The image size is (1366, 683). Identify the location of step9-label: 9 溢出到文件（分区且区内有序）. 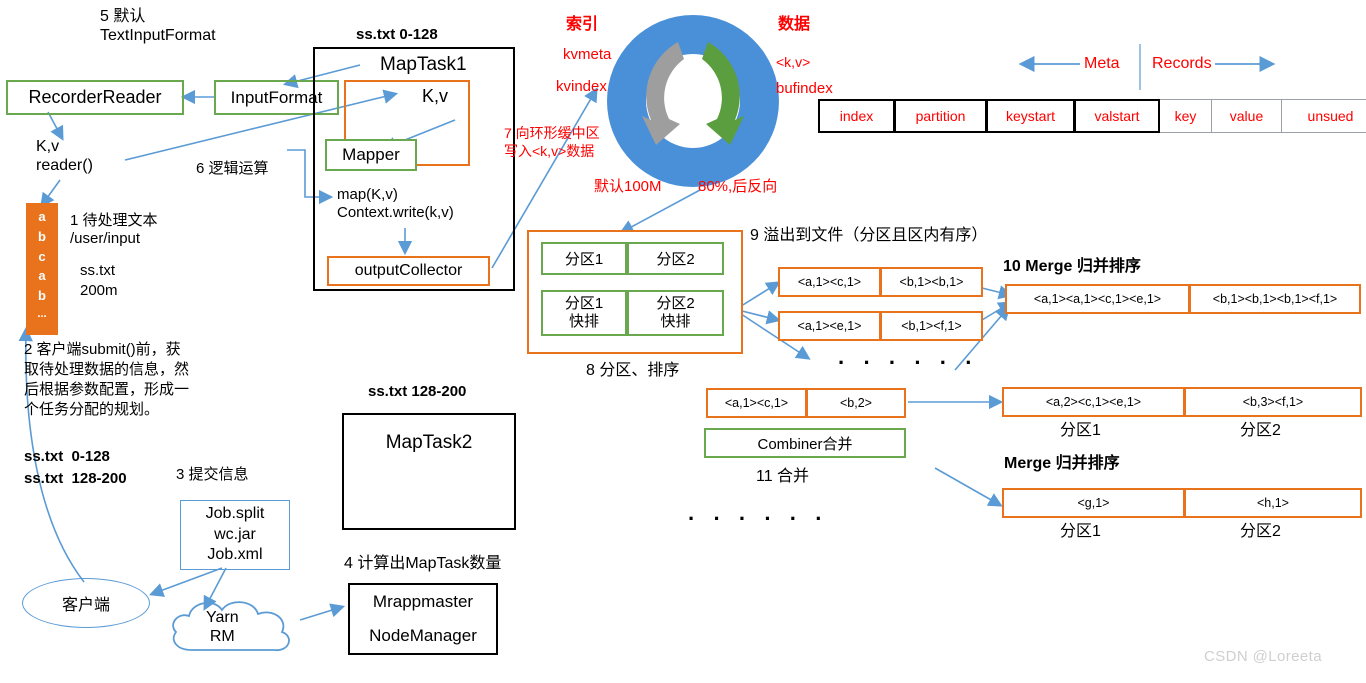
(869, 235).